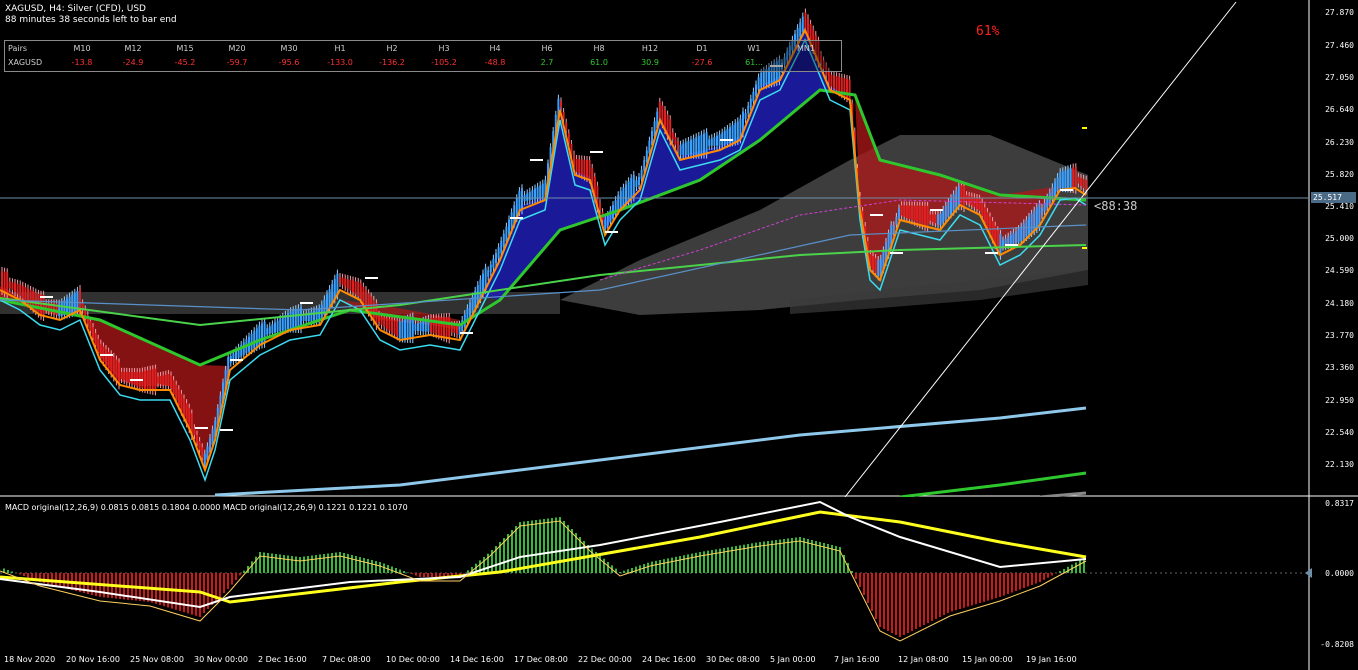  What do you see at coordinates (346, 659) in the screenshot?
I see `time-axis-label: 7 Dec 08:00` at bounding box center [346, 659].